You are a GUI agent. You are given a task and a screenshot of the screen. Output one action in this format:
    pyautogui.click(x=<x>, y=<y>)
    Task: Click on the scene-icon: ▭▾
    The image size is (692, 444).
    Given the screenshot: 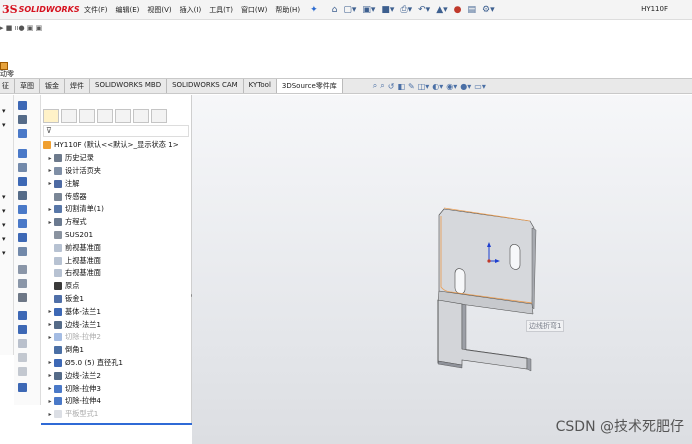 What is the action you would take?
    pyautogui.click(x=480, y=86)
    